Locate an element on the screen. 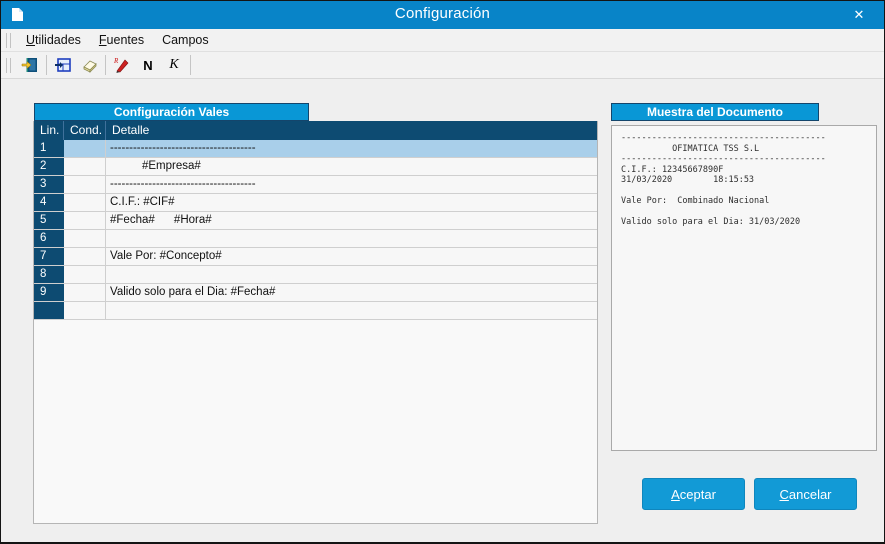 This screenshot has height=544, width=885. detalle-cell: #Empresa# is located at coordinates (351, 166).